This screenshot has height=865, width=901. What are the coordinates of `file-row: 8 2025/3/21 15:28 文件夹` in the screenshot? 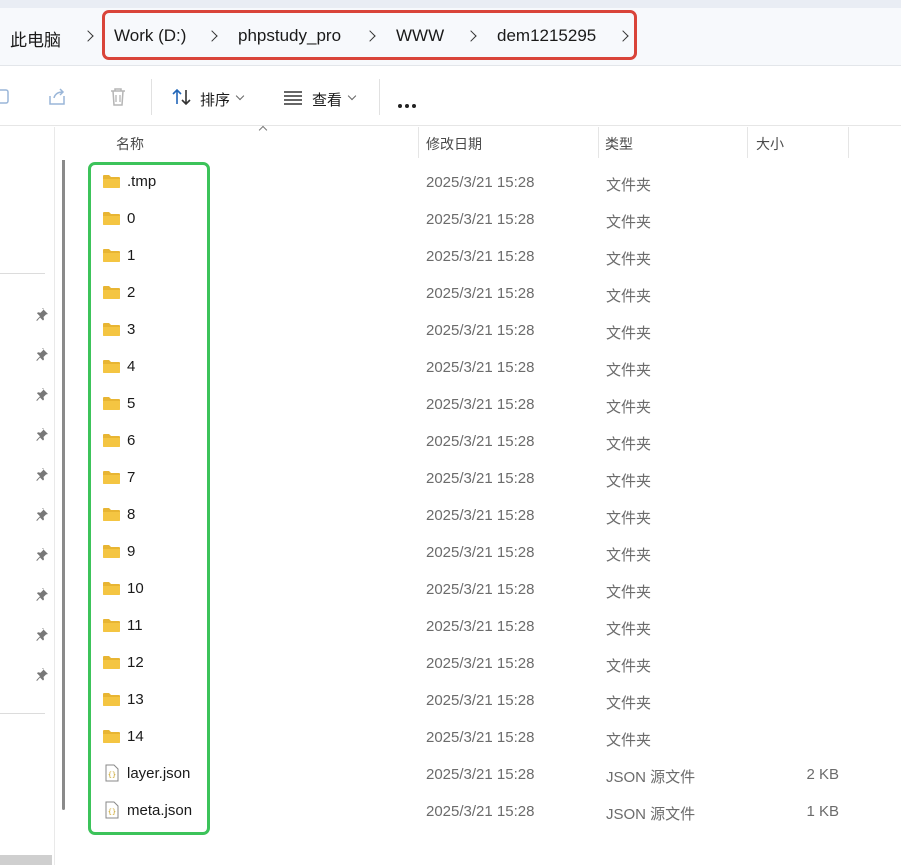 It's located at (490, 515).